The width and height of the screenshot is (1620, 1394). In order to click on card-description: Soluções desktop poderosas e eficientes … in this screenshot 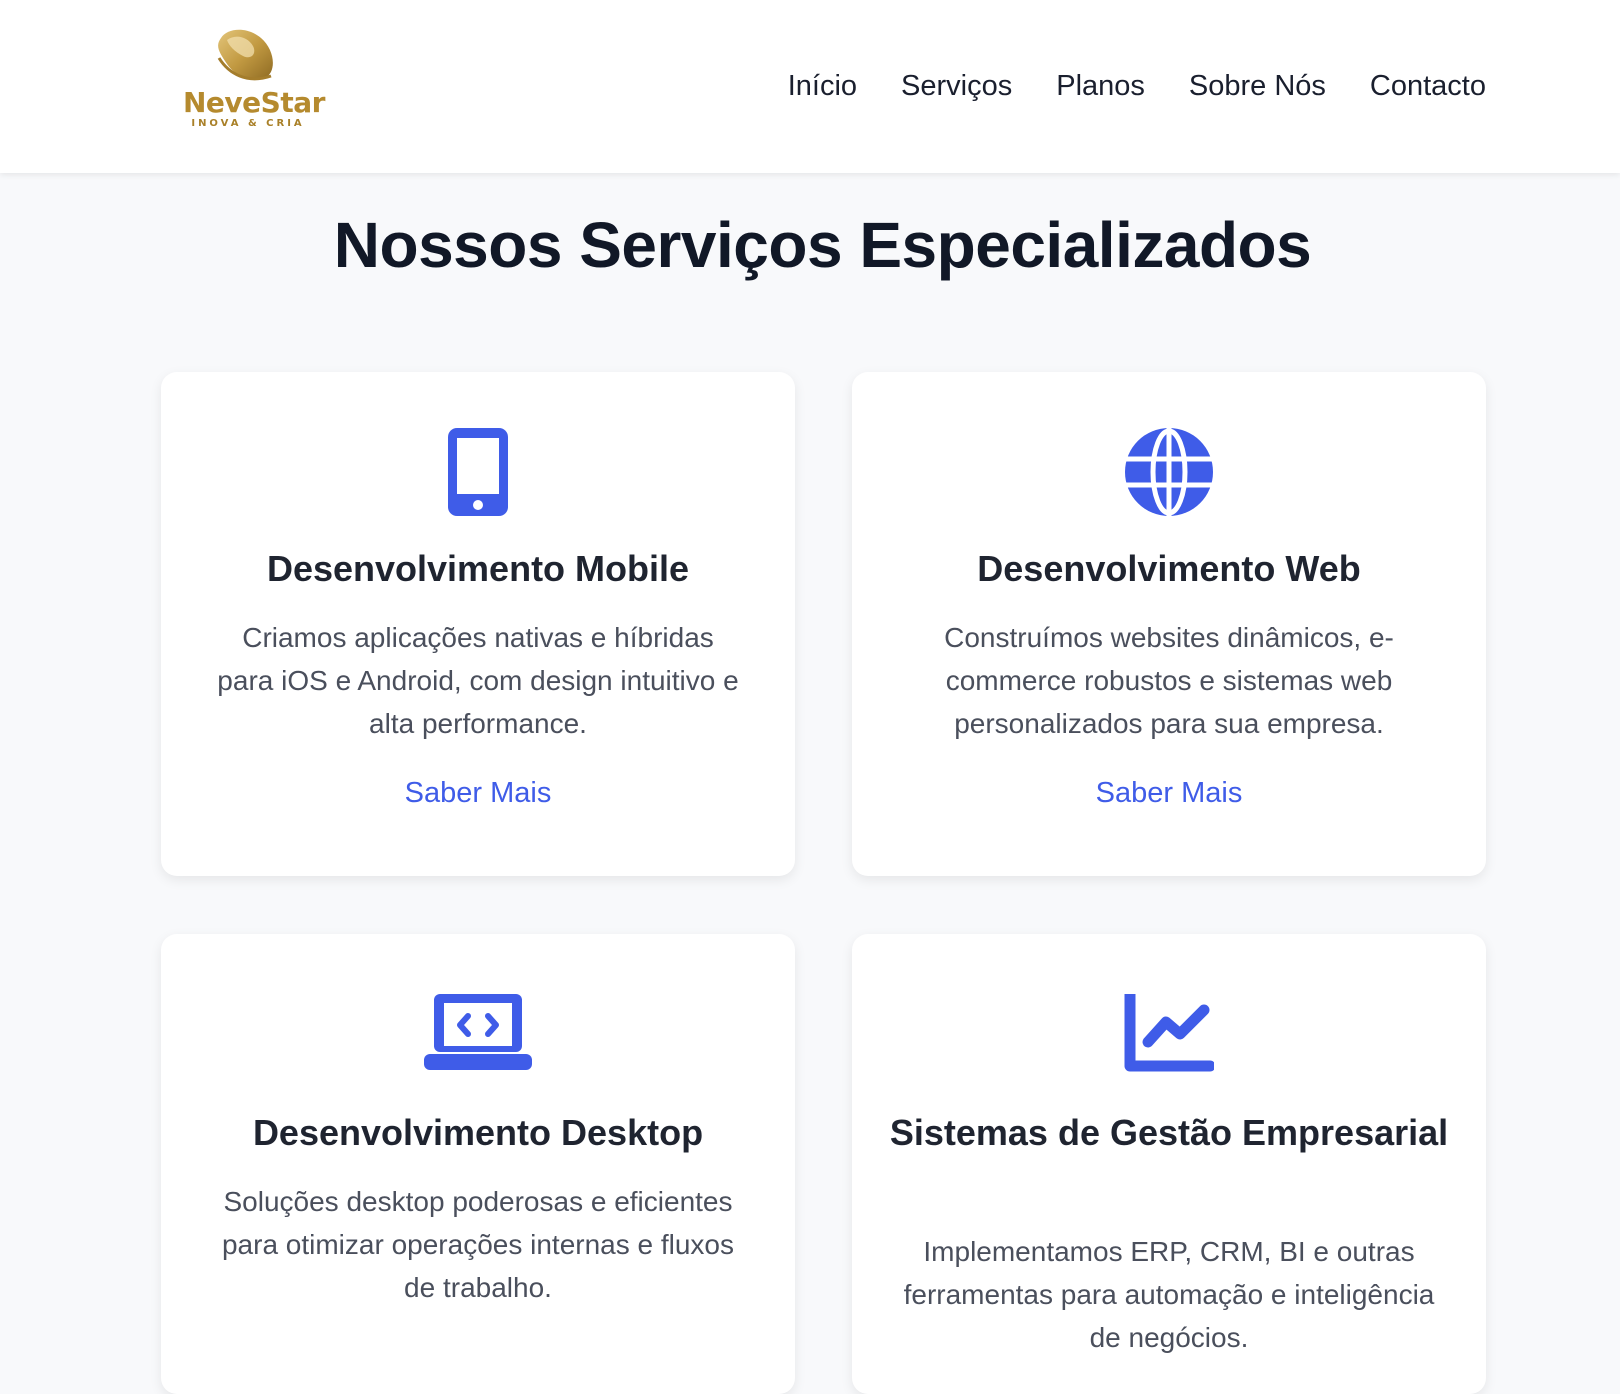, I will do `click(478, 1244)`.